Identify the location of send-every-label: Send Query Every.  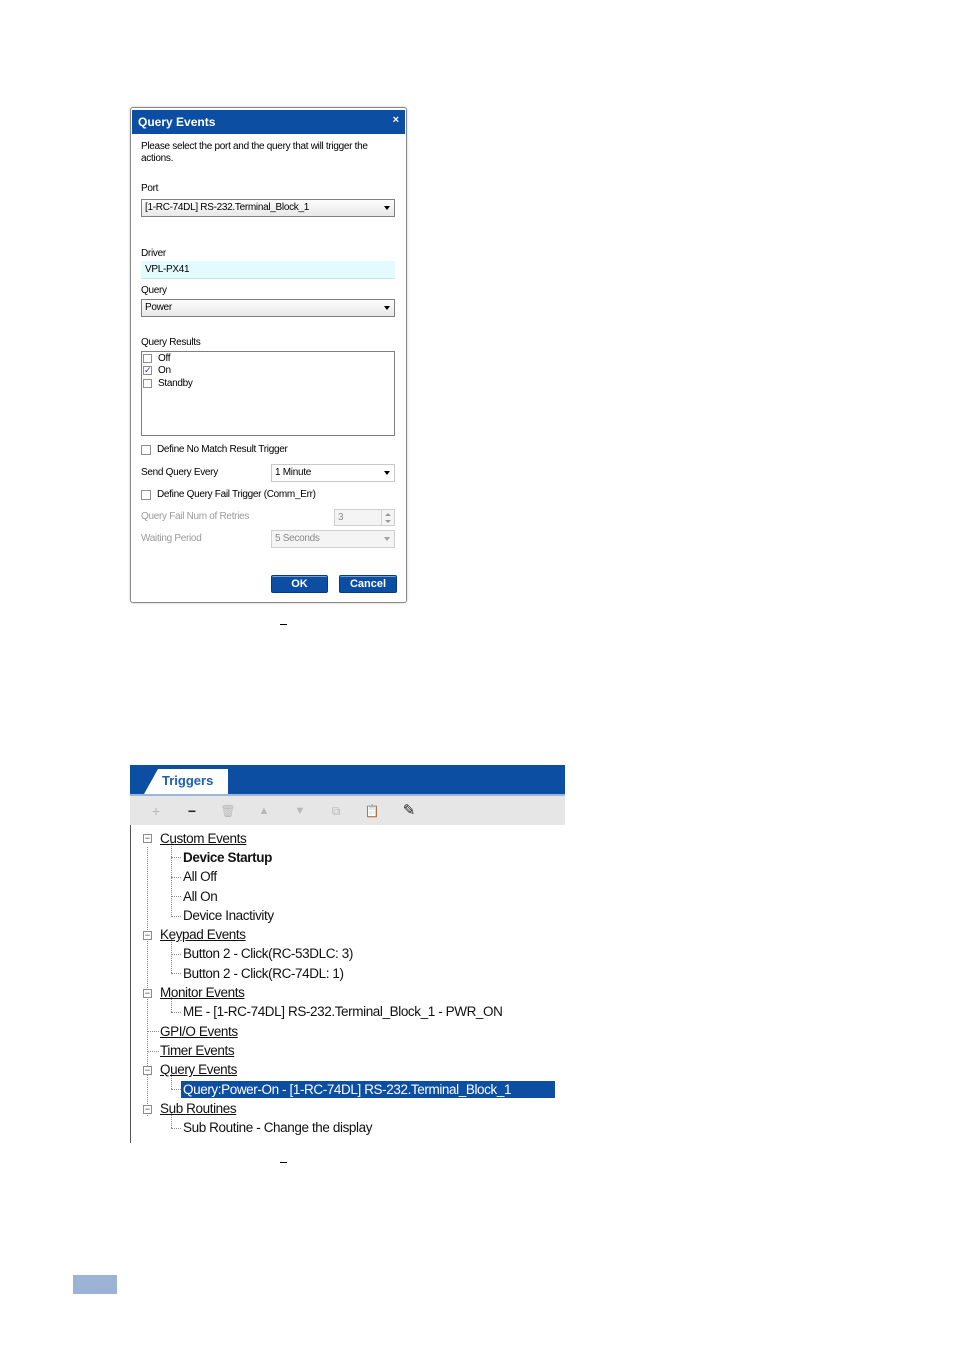
(179, 472).